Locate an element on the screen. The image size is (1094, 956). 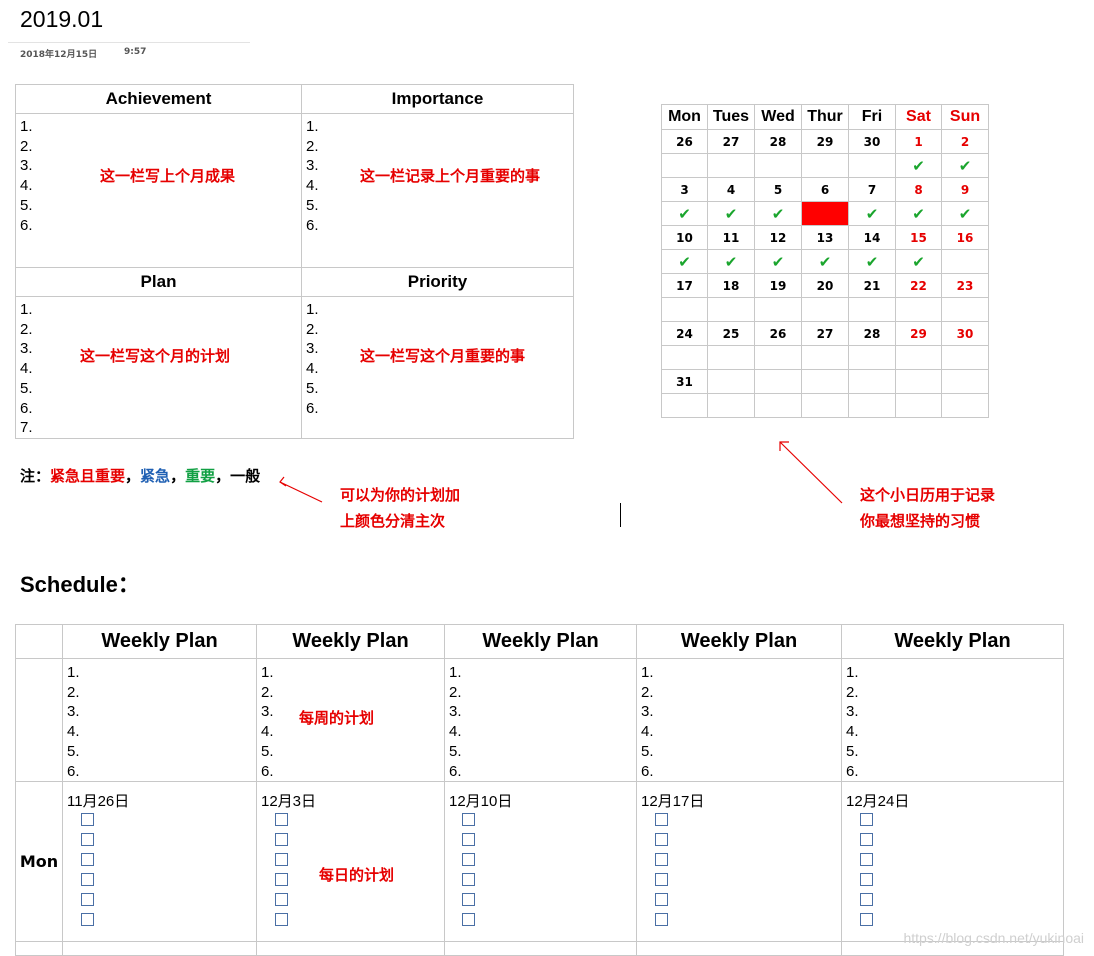
cal-date-cell: 6 is located at coordinates (825, 189).